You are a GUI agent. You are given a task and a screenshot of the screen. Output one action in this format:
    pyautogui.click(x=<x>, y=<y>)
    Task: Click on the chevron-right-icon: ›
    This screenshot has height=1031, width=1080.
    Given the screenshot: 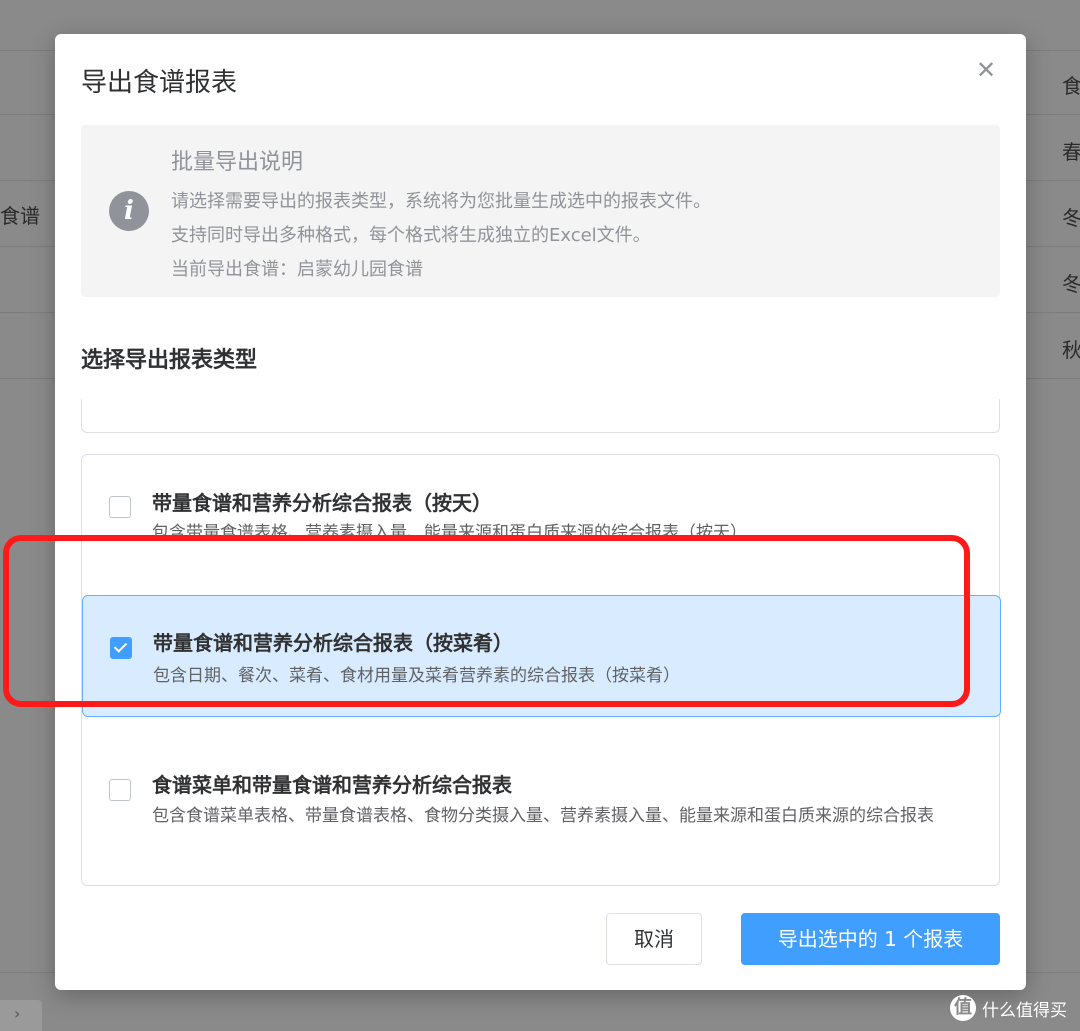 What is the action you would take?
    pyautogui.click(x=17, y=1013)
    